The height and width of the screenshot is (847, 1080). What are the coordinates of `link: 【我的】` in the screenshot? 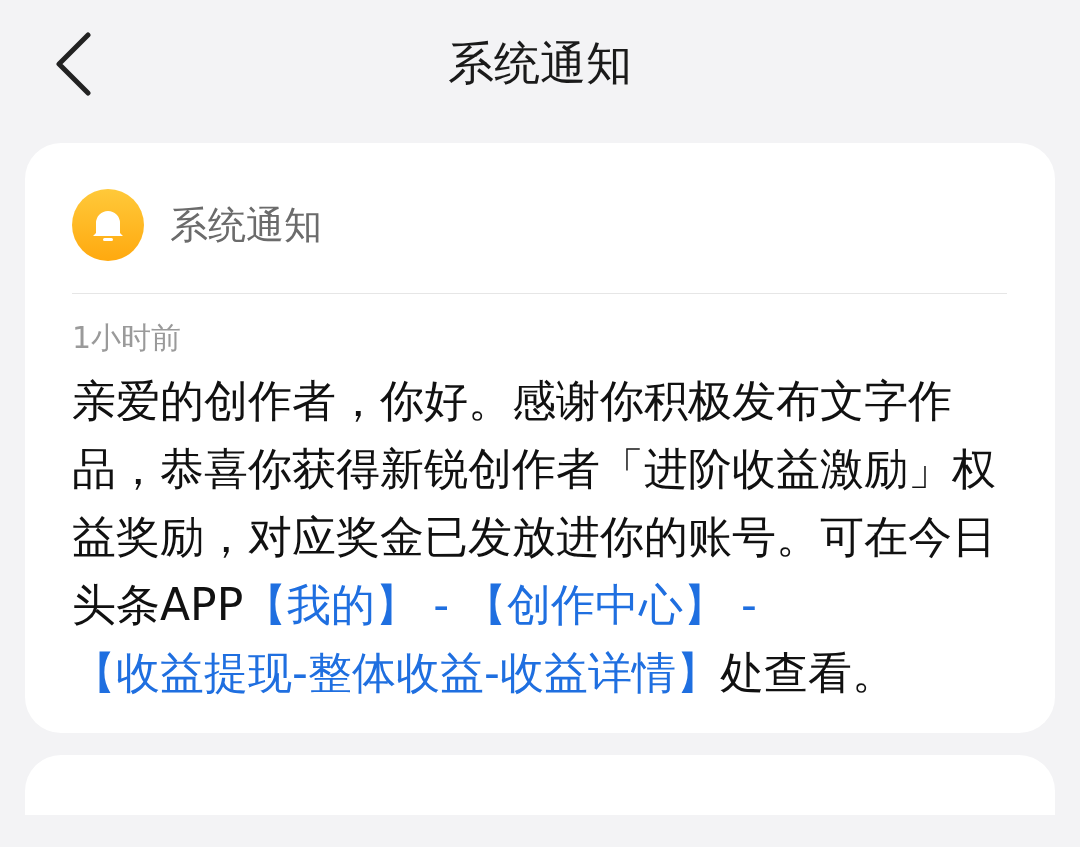 It's located at (331, 604).